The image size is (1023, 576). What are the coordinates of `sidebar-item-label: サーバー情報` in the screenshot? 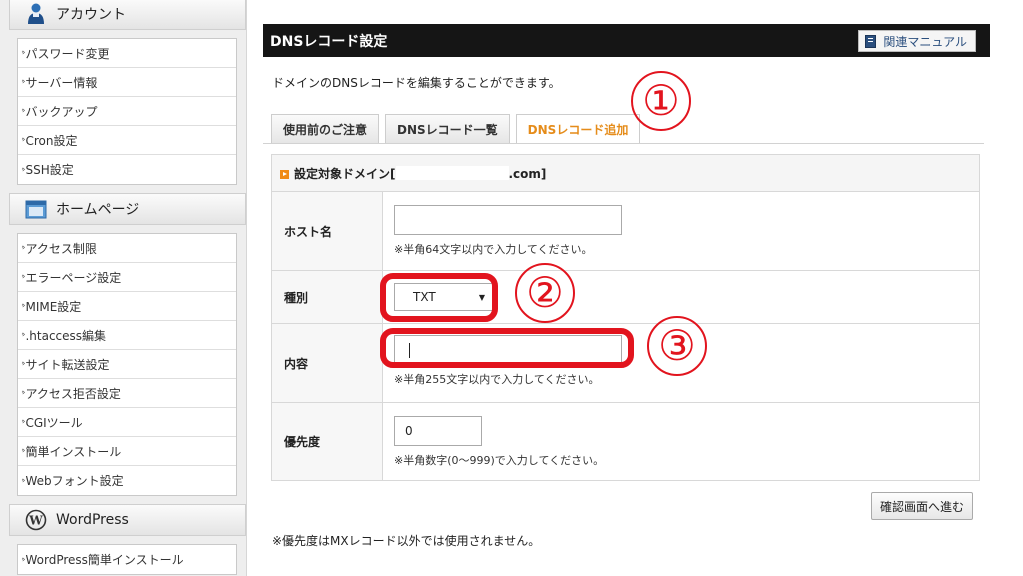 It's located at (61, 82).